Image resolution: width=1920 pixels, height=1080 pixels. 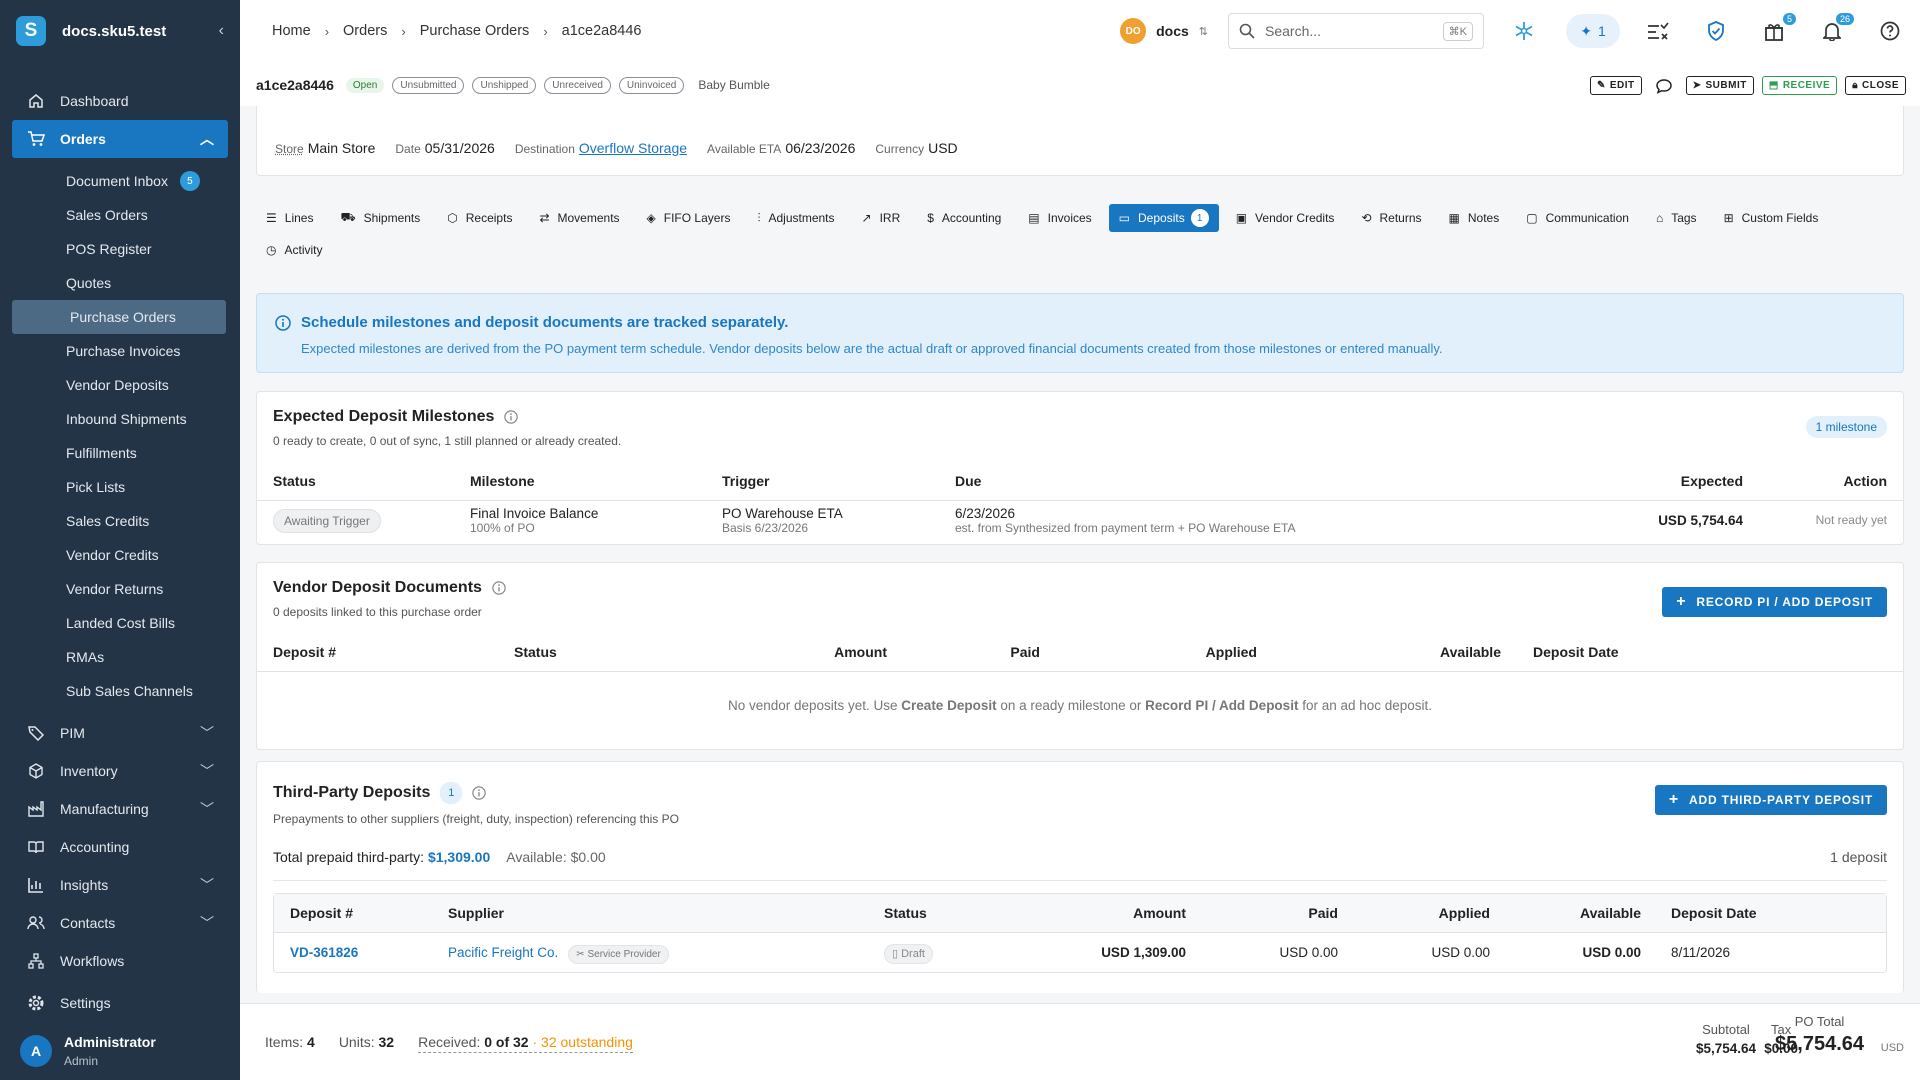 What do you see at coordinates (120, 385) in the screenshot?
I see `sidebar-item-vendor-deposits: Vendor Deposits` at bounding box center [120, 385].